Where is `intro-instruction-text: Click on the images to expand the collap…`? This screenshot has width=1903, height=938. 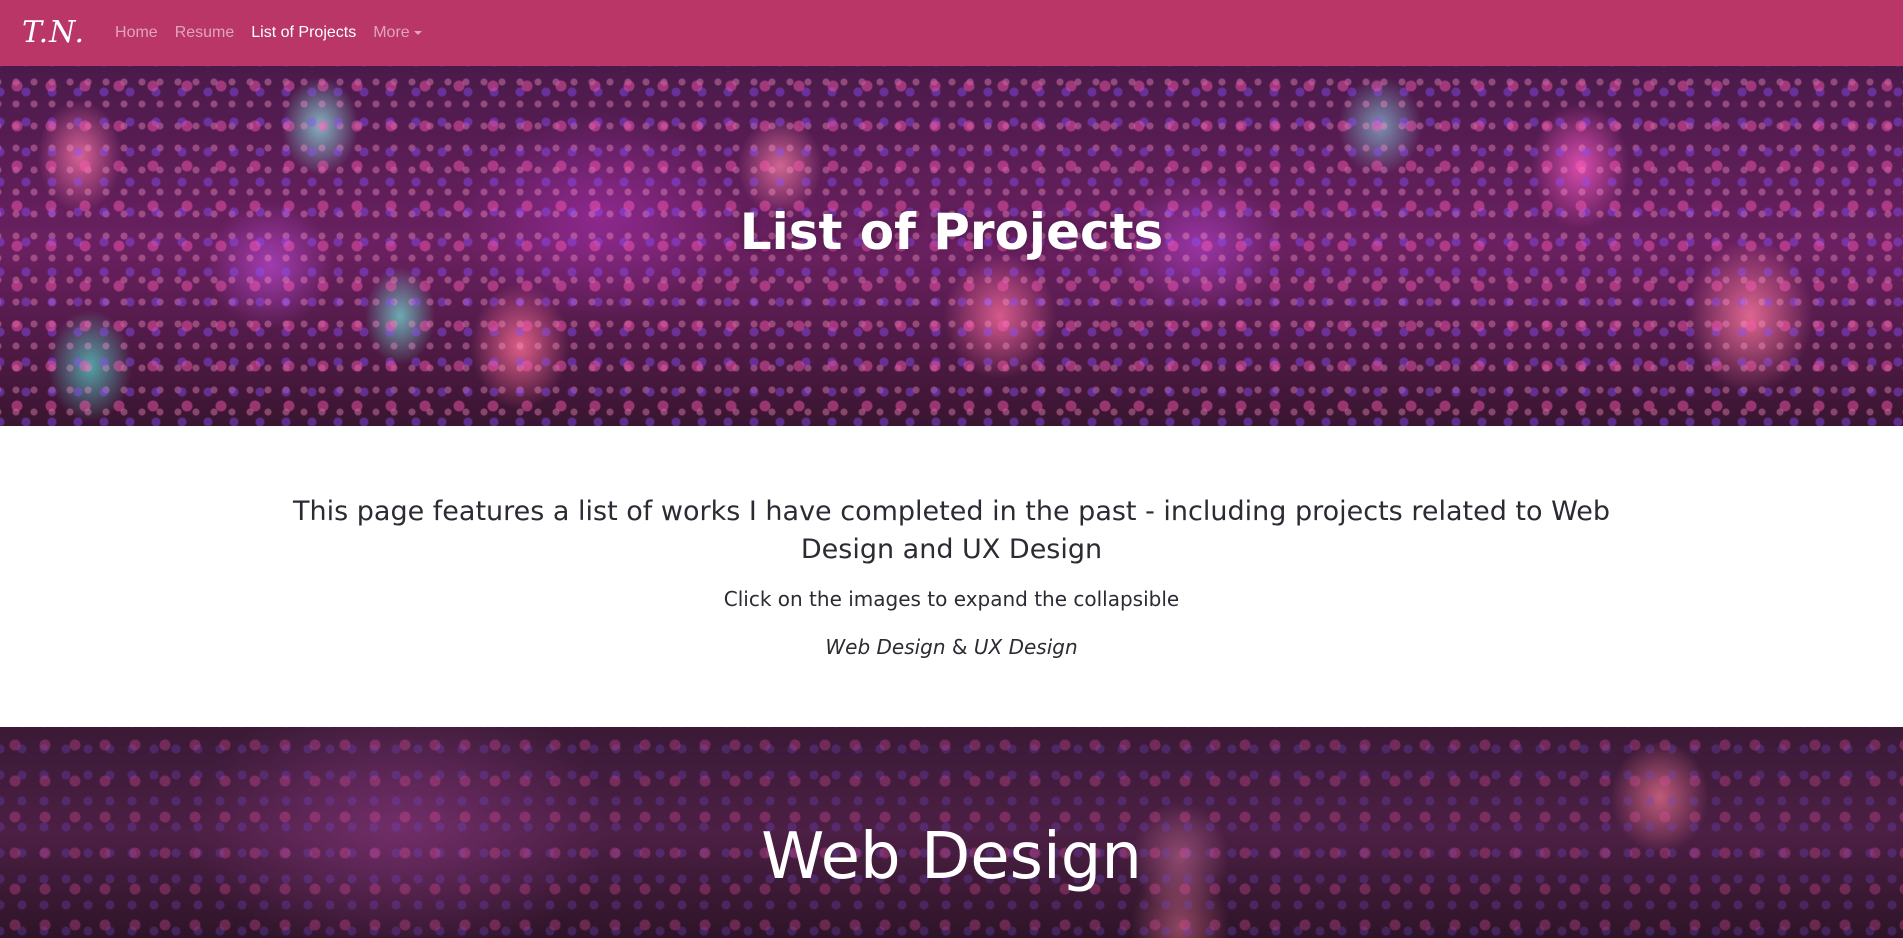 intro-instruction-text: Click on the images to expand the collap… is located at coordinates (951, 599).